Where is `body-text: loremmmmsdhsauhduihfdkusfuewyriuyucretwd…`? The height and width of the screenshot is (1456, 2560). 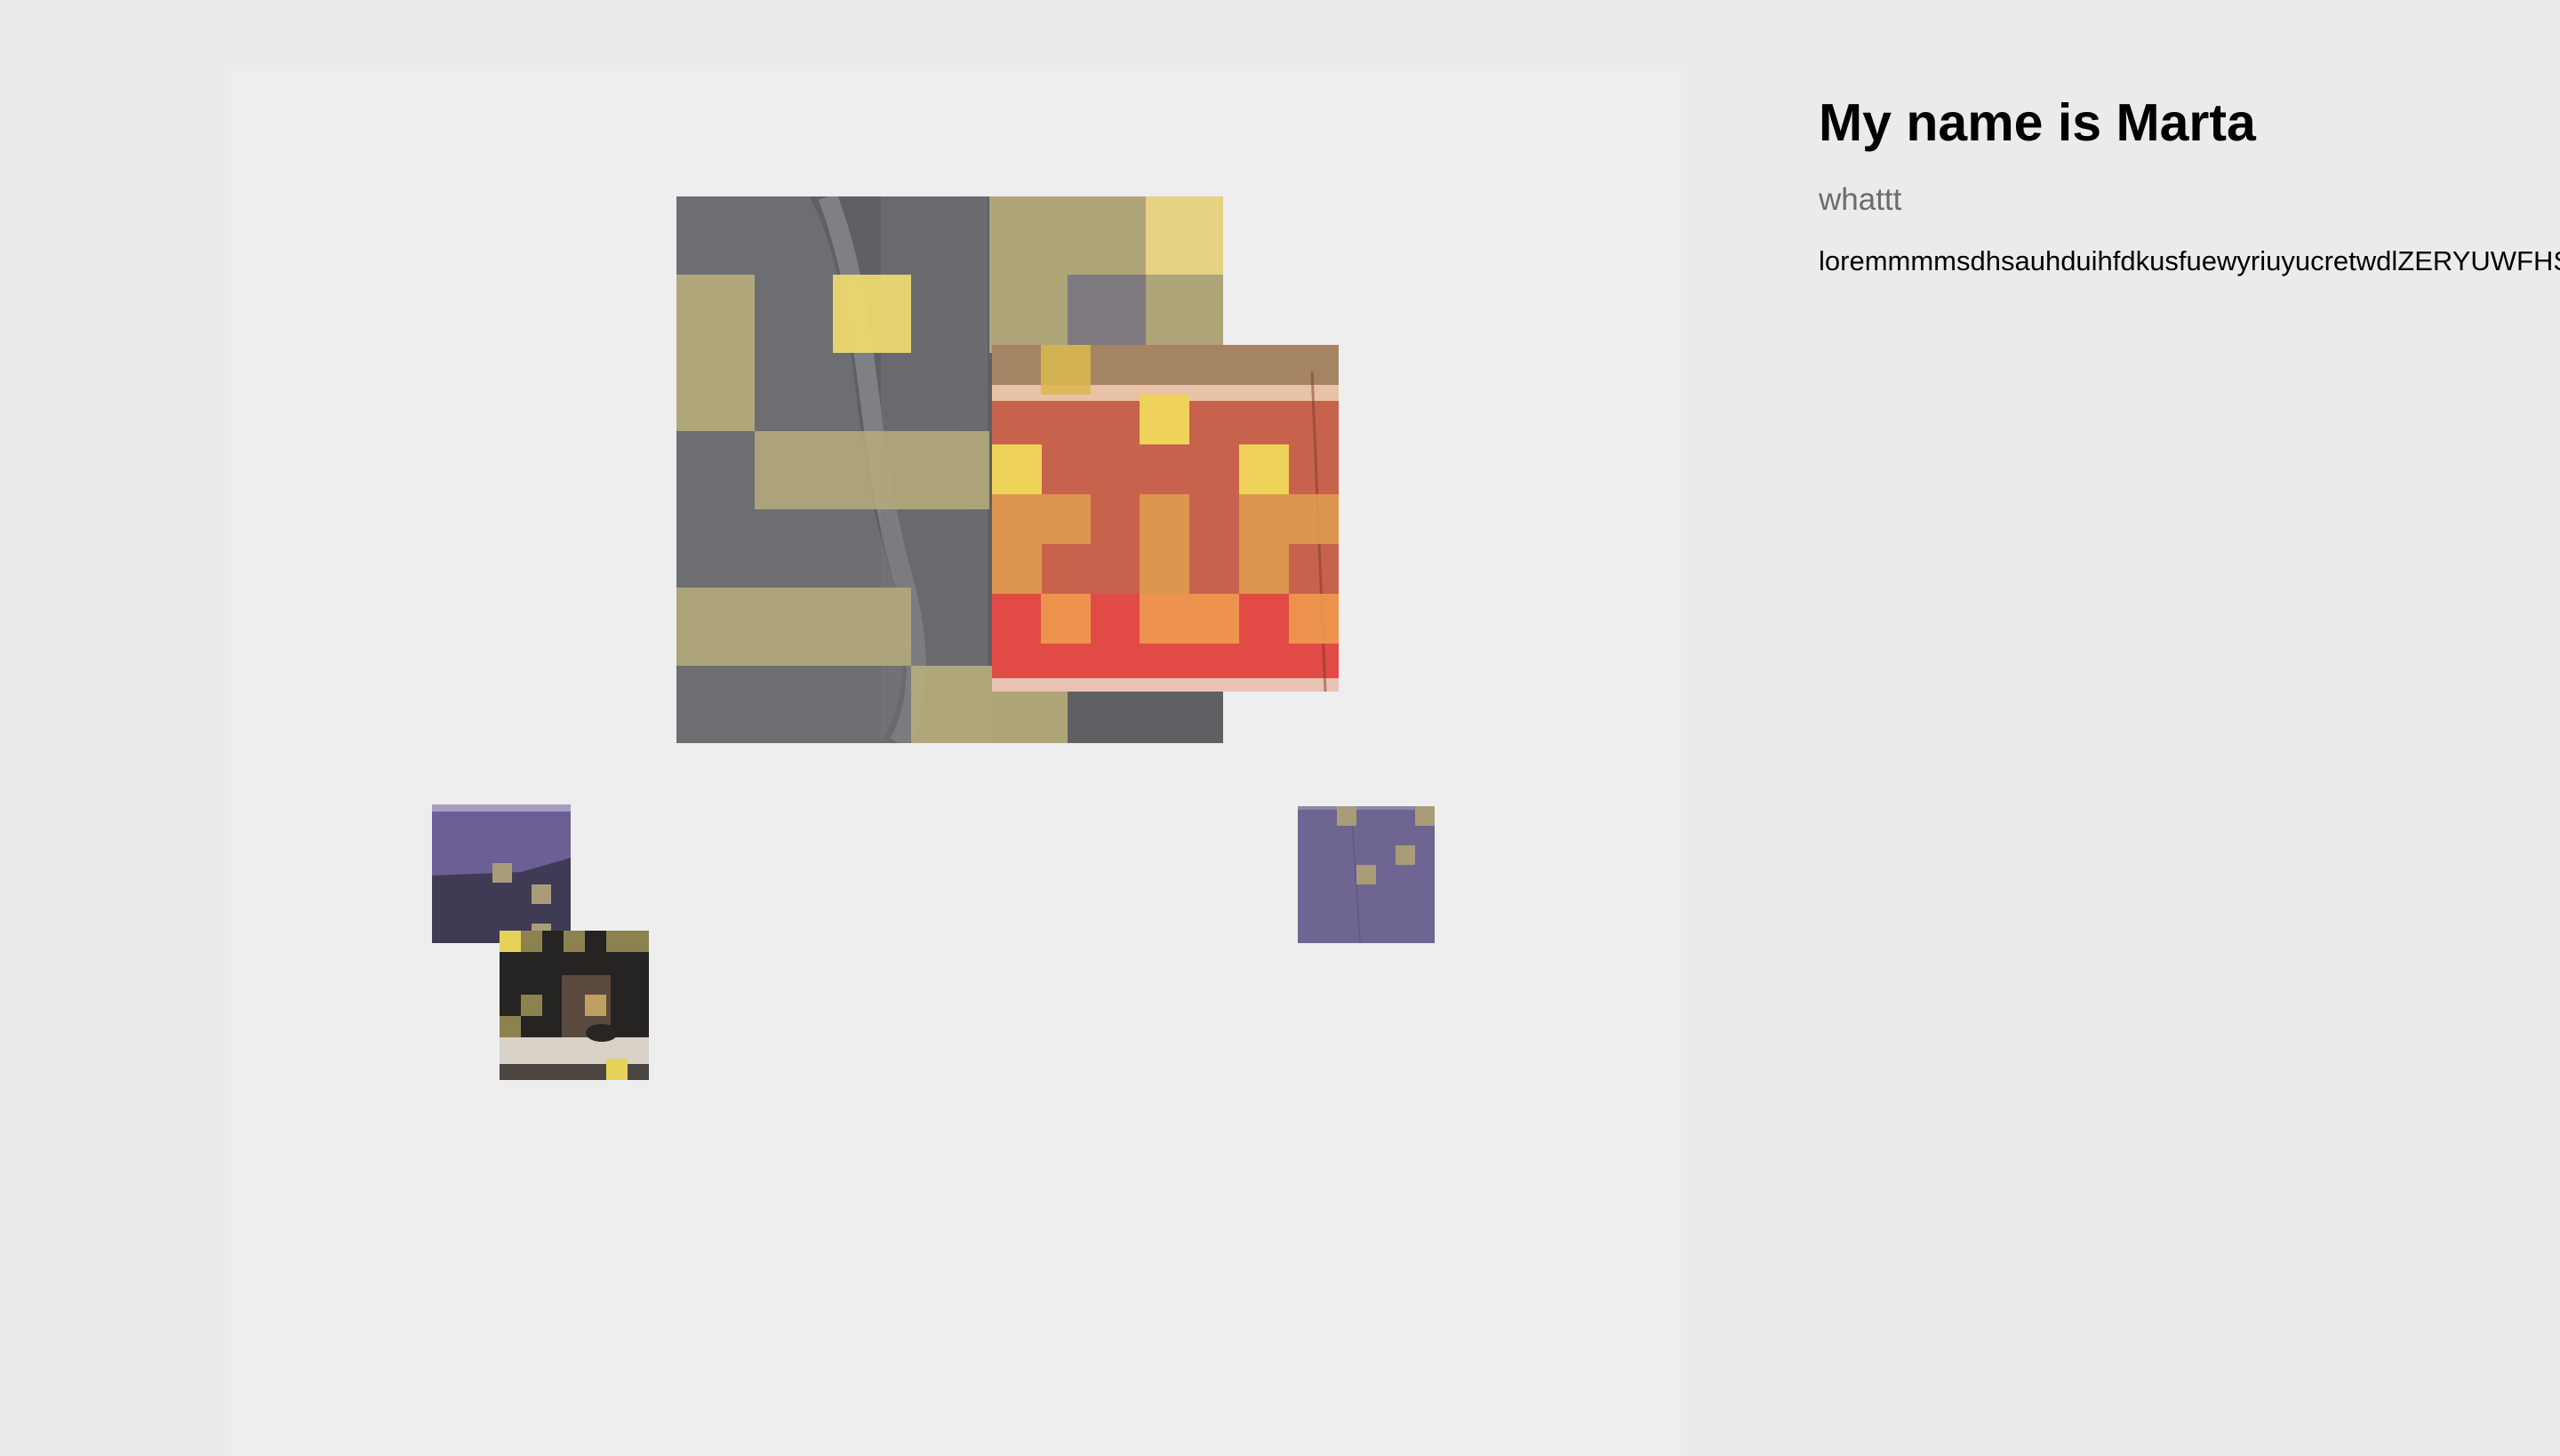
body-text: loremmmmsdhsauhduihfdkusfuewyriuyucretwd… is located at coordinates (2189, 260).